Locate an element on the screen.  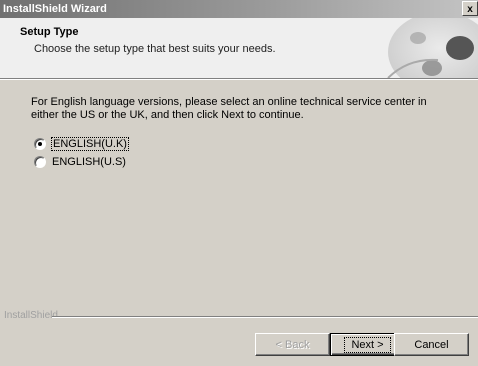
installshield-brand: InstallShield is located at coordinates (31, 315).